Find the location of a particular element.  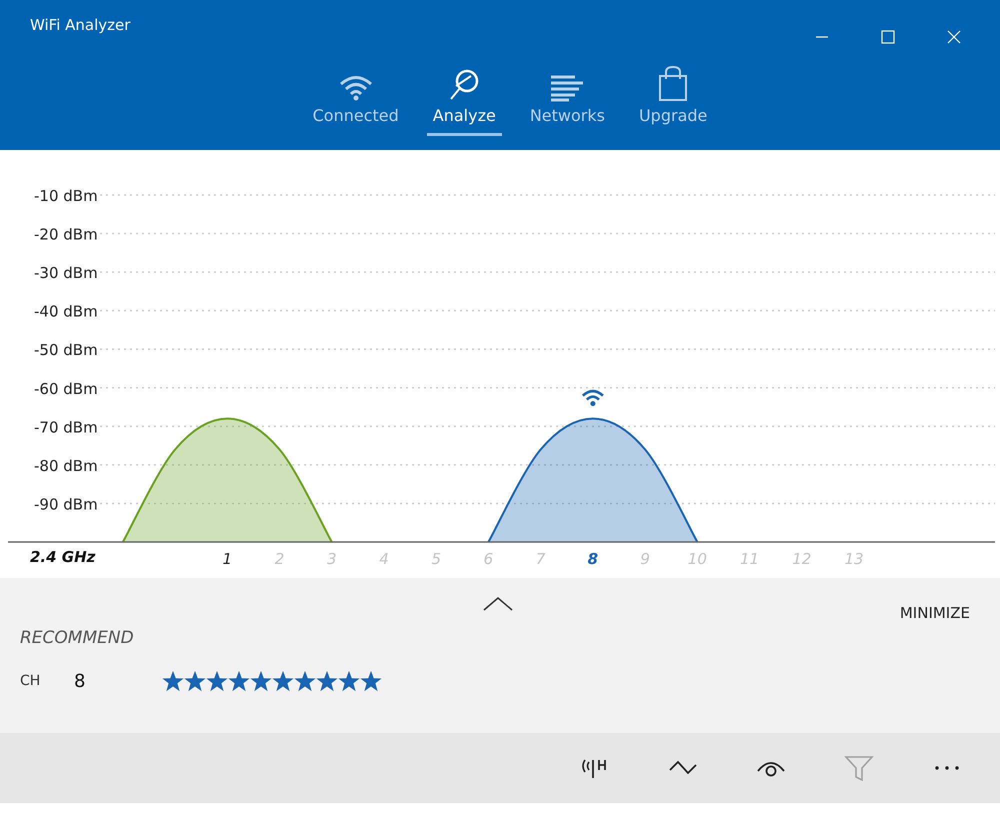

channel-tick-label: 10 is located at coordinates (697, 559).